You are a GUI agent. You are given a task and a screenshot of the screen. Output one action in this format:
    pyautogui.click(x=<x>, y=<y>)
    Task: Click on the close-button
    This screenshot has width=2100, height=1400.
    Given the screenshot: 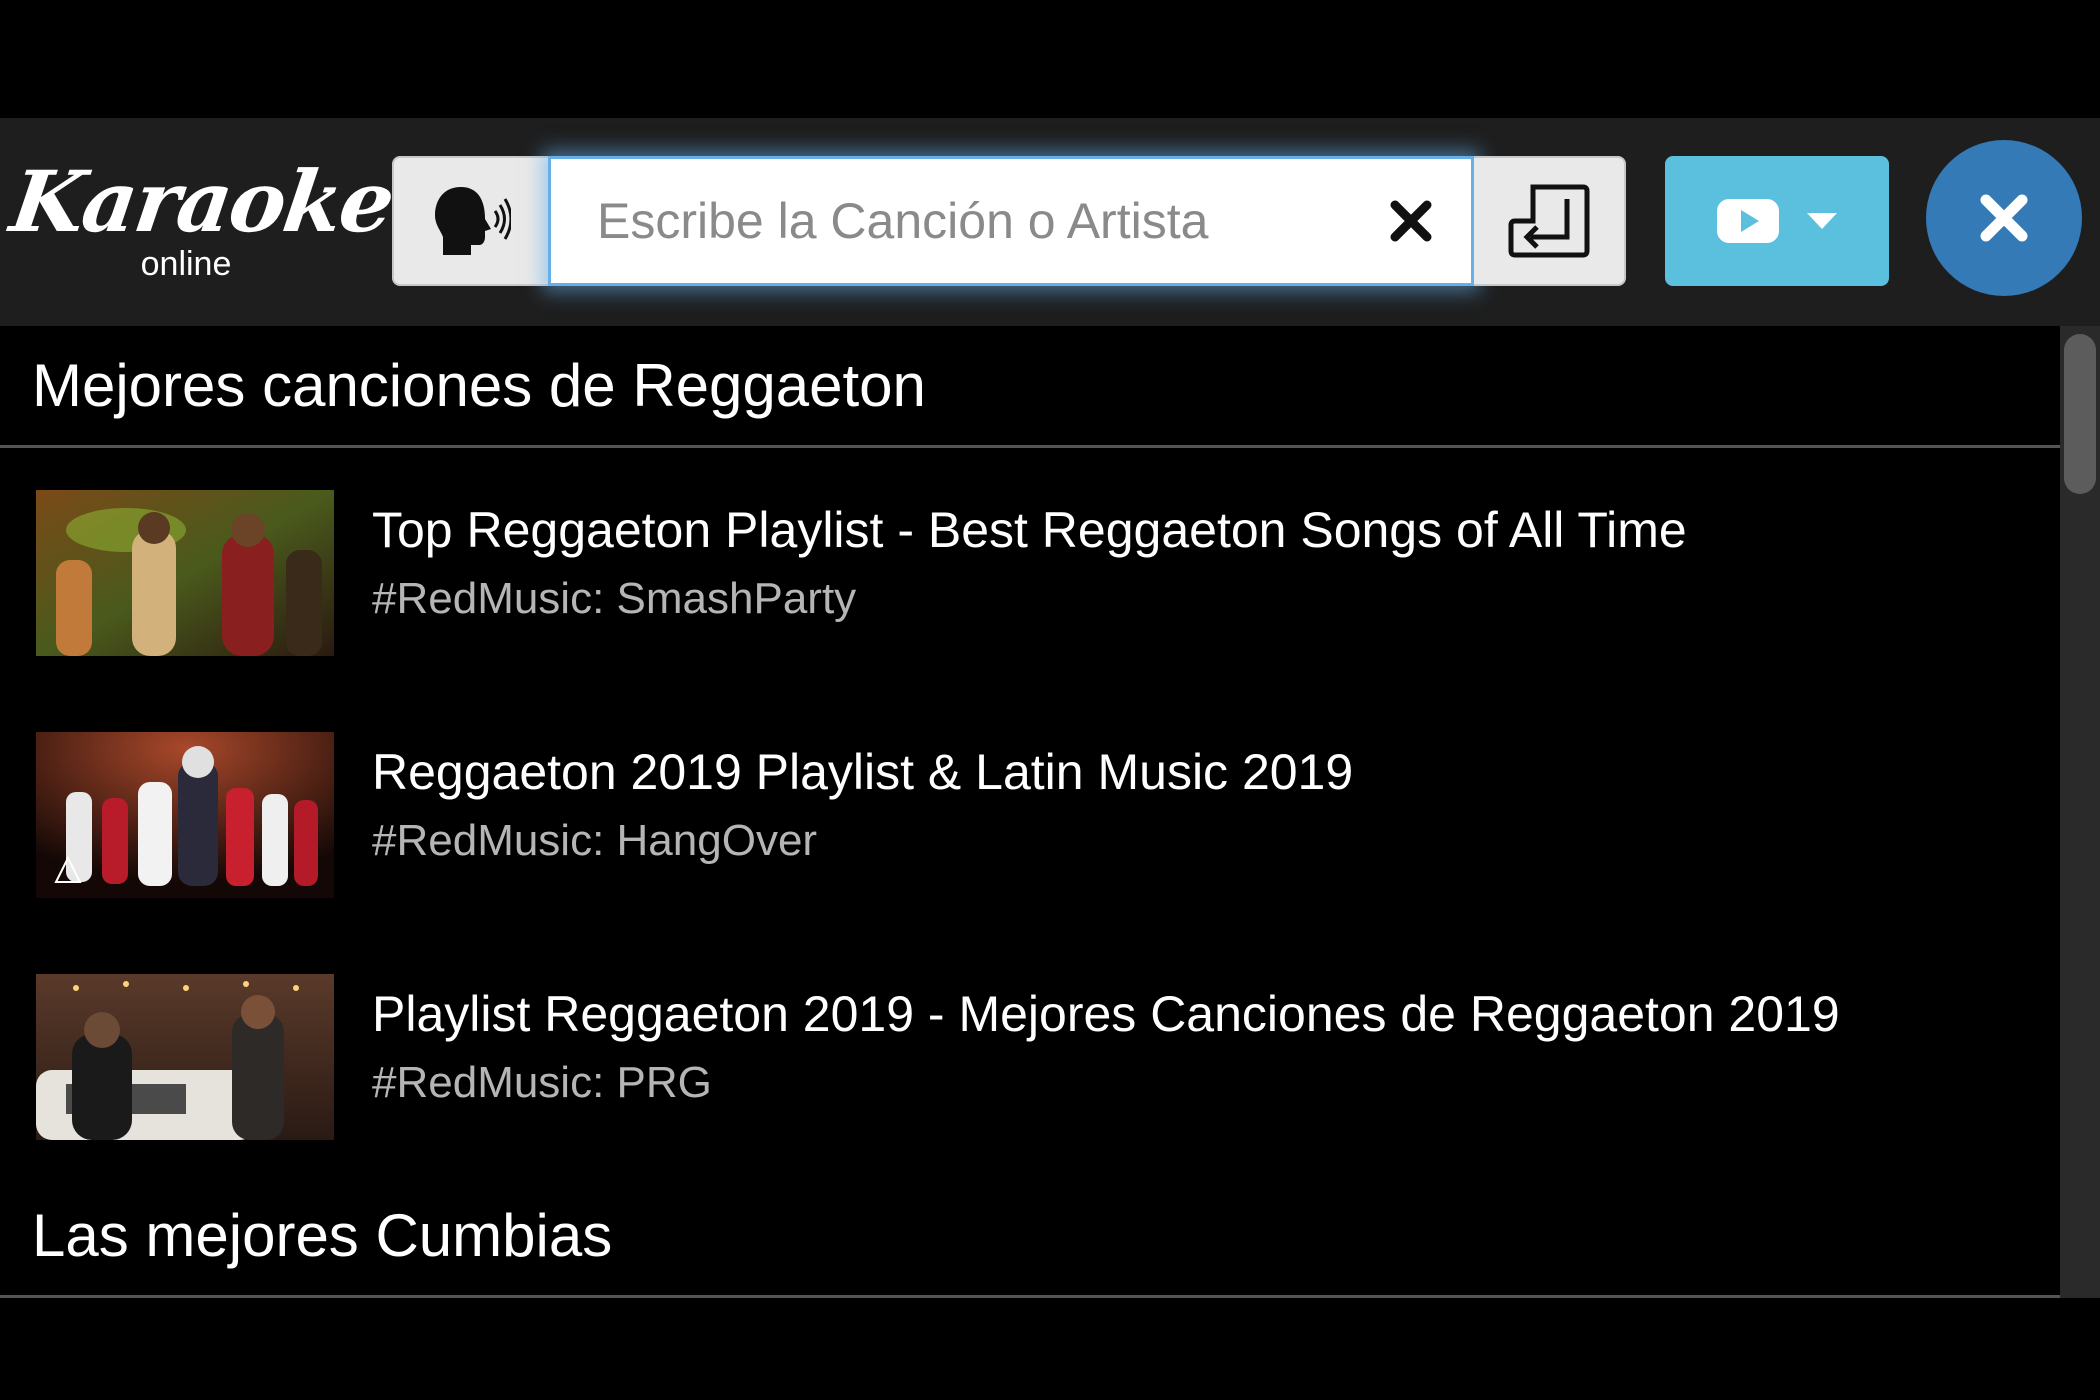 What is the action you would take?
    pyautogui.click(x=2004, y=218)
    